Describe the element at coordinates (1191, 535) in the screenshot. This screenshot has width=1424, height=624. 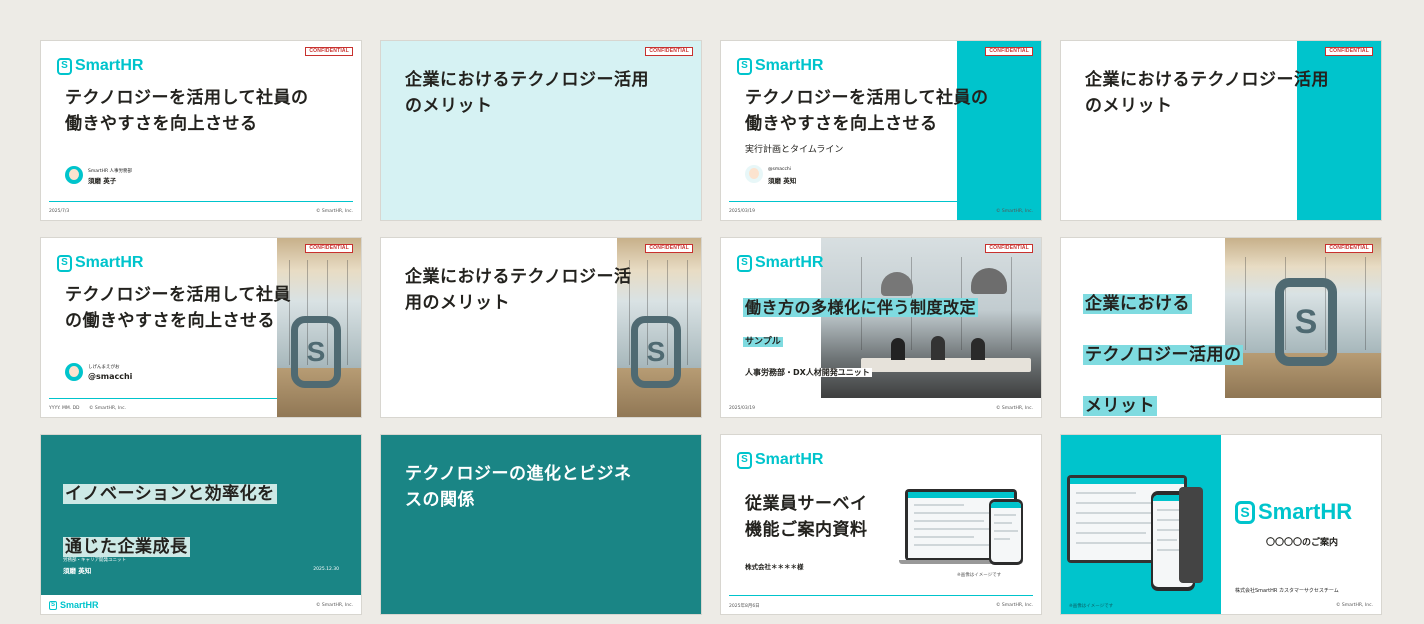
I see `tablet-mockup` at that location.